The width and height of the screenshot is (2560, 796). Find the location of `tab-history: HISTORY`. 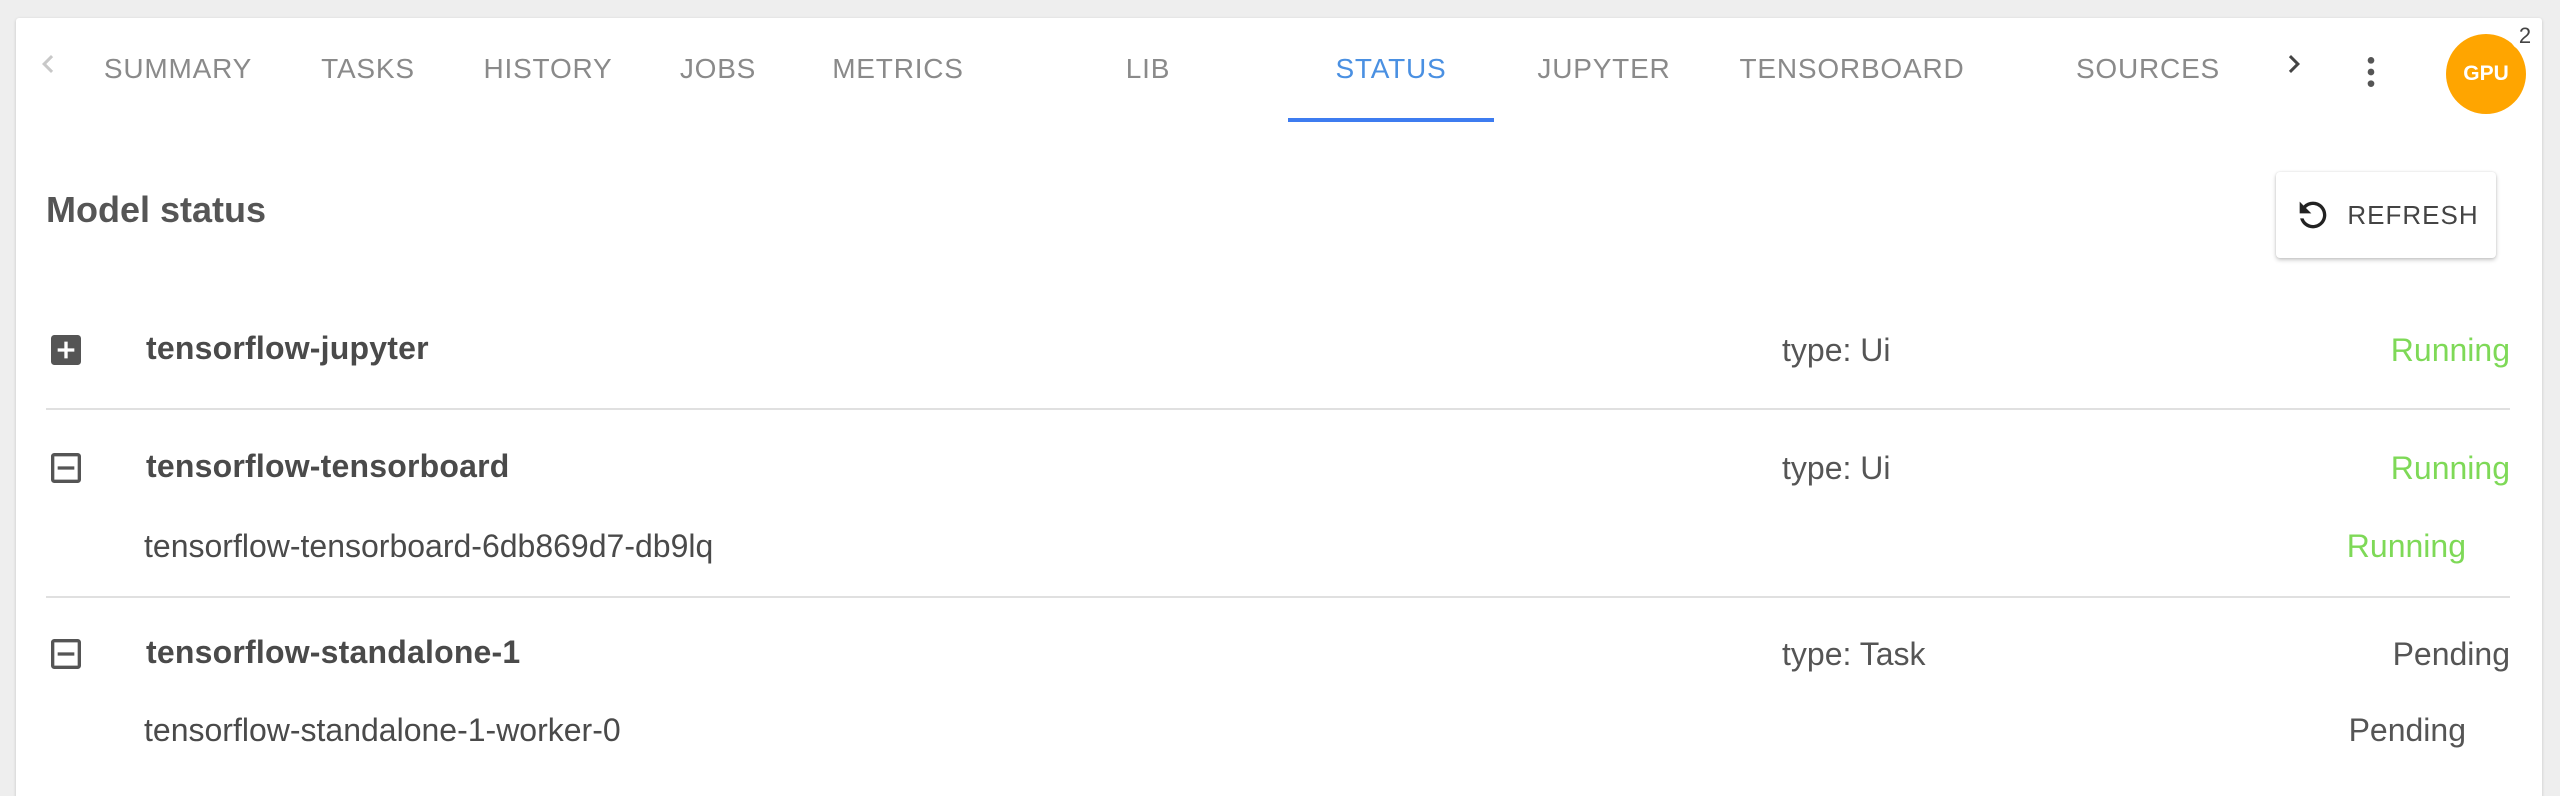

tab-history: HISTORY is located at coordinates (548, 69).